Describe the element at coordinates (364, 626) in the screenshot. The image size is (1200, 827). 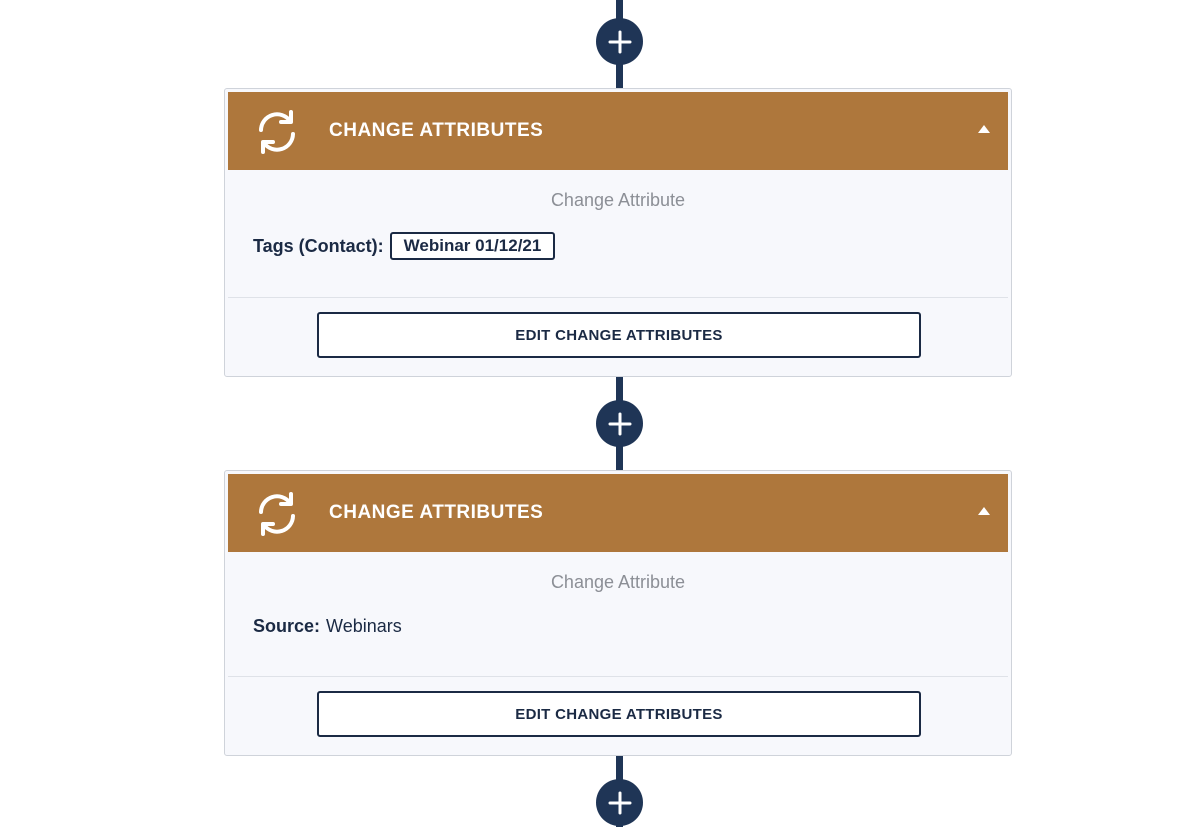
I see `attribute-value: Webinars` at that location.